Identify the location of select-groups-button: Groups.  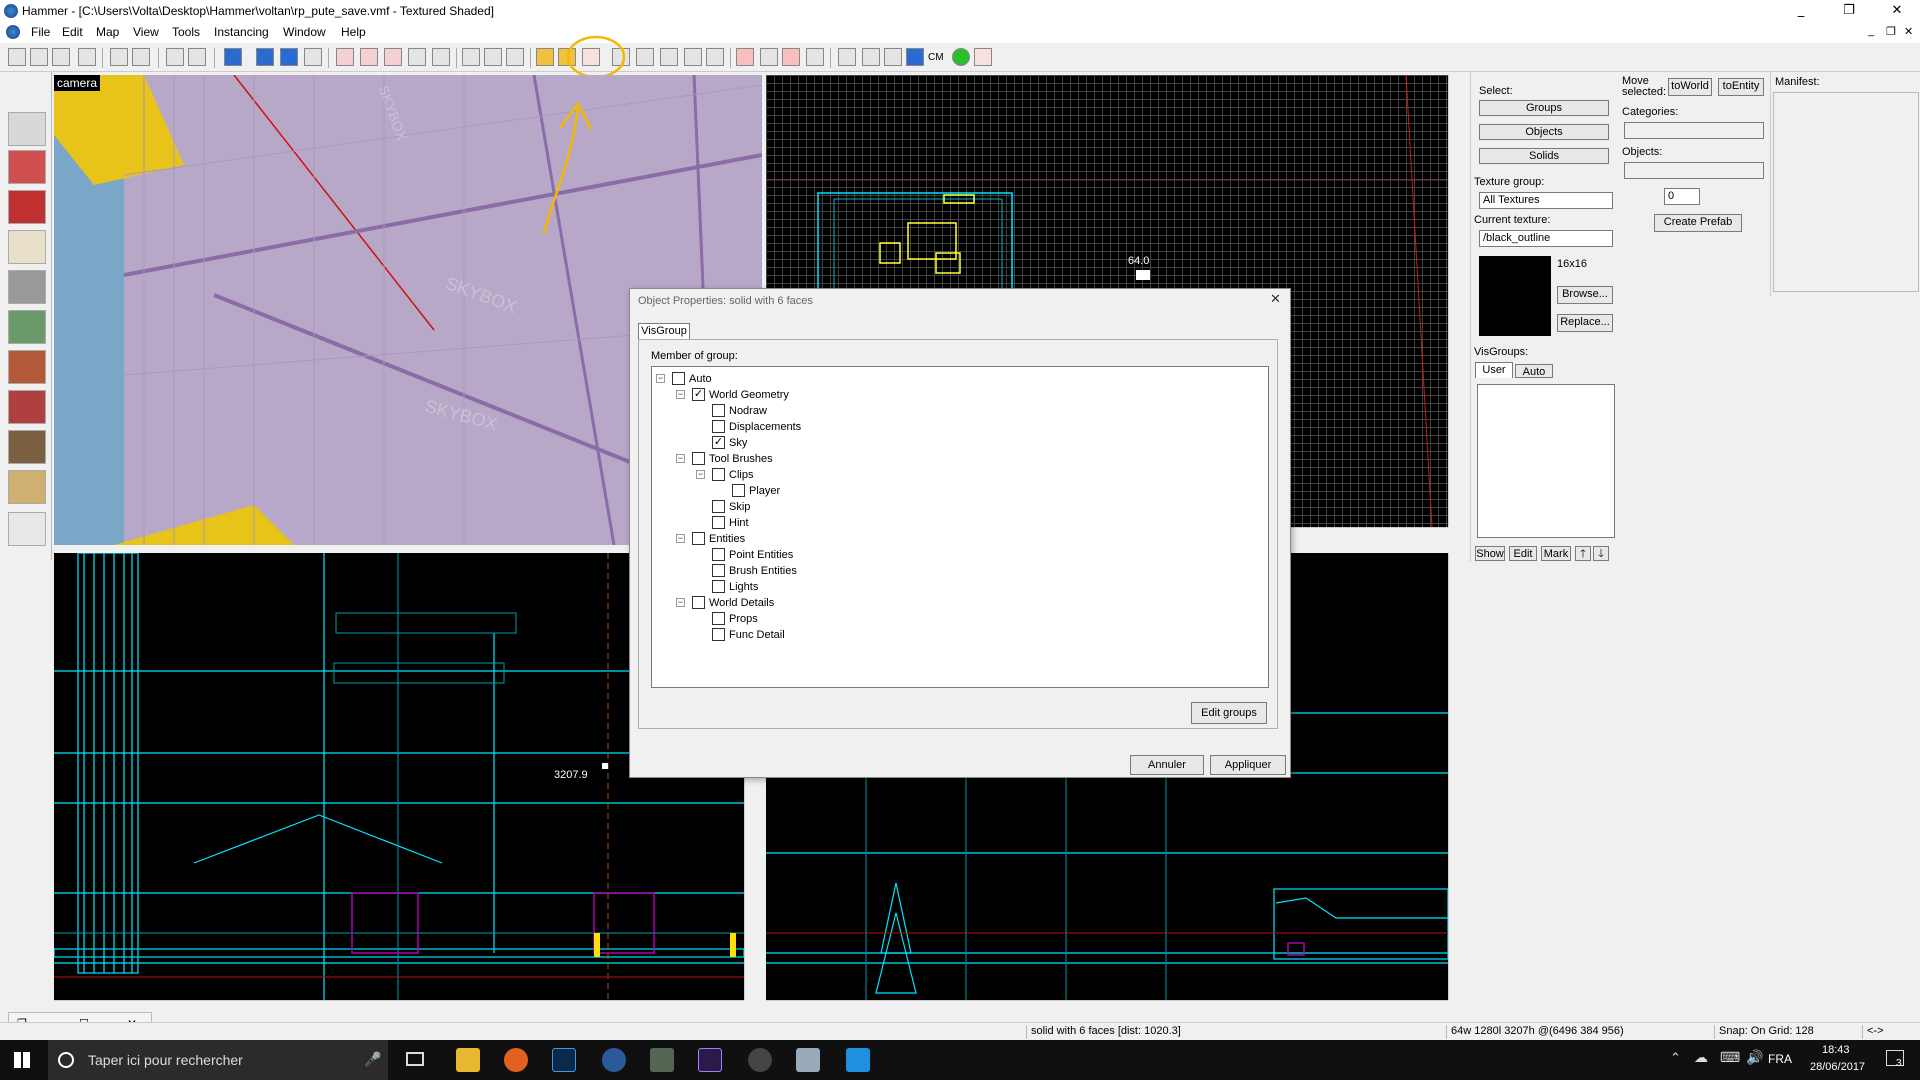
(1544, 108).